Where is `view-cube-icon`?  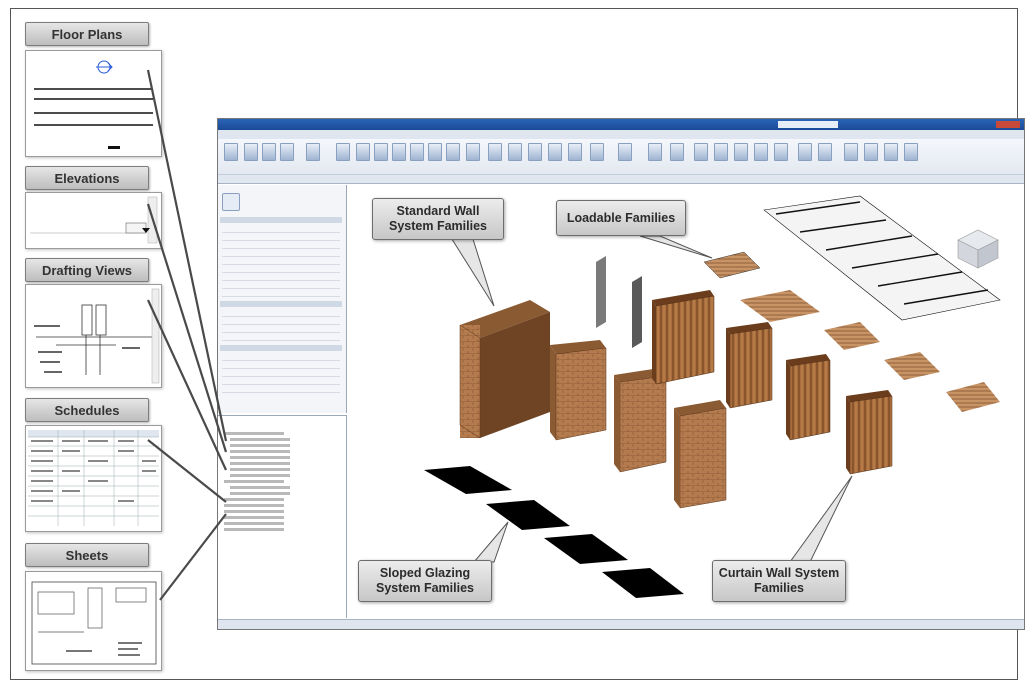
view-cube-icon is located at coordinates (978, 249).